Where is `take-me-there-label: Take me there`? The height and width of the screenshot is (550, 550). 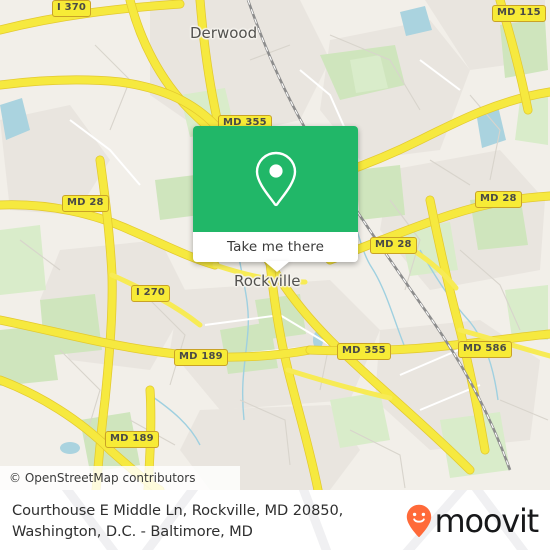
take-me-there-label: Take me there is located at coordinates (275, 247).